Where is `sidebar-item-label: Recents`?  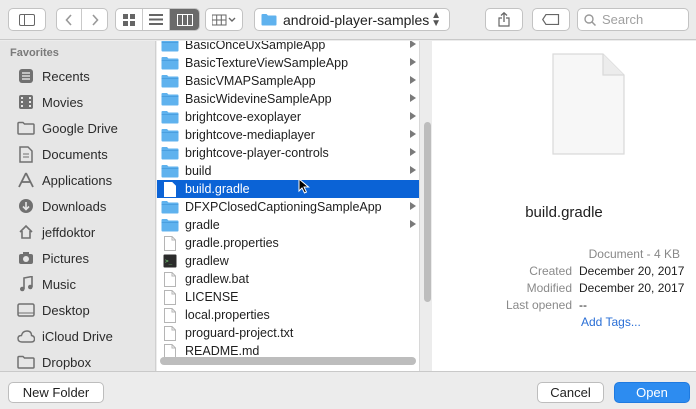
sidebar-item-label: Recents is located at coordinates (66, 76).